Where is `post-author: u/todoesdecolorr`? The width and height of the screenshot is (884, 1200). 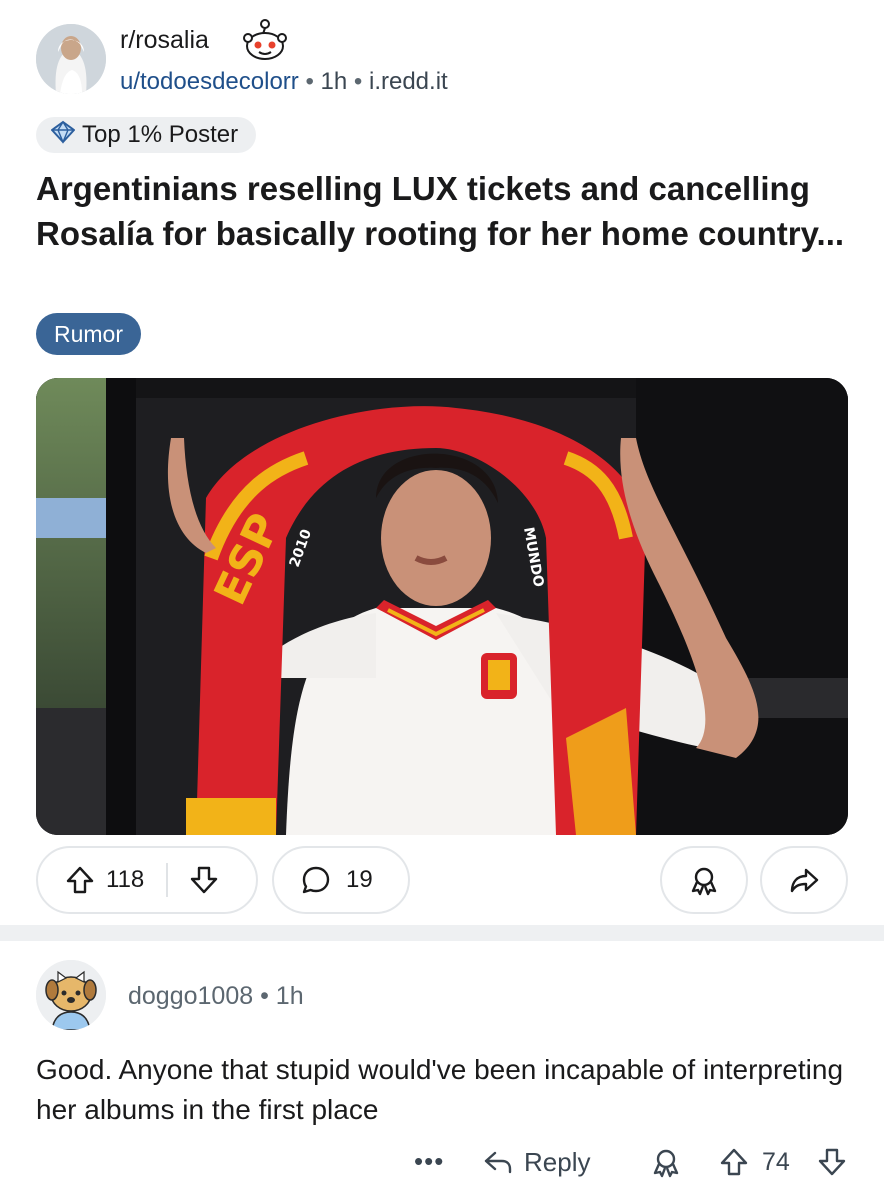
post-author: u/todoesdecolorr is located at coordinates (209, 81).